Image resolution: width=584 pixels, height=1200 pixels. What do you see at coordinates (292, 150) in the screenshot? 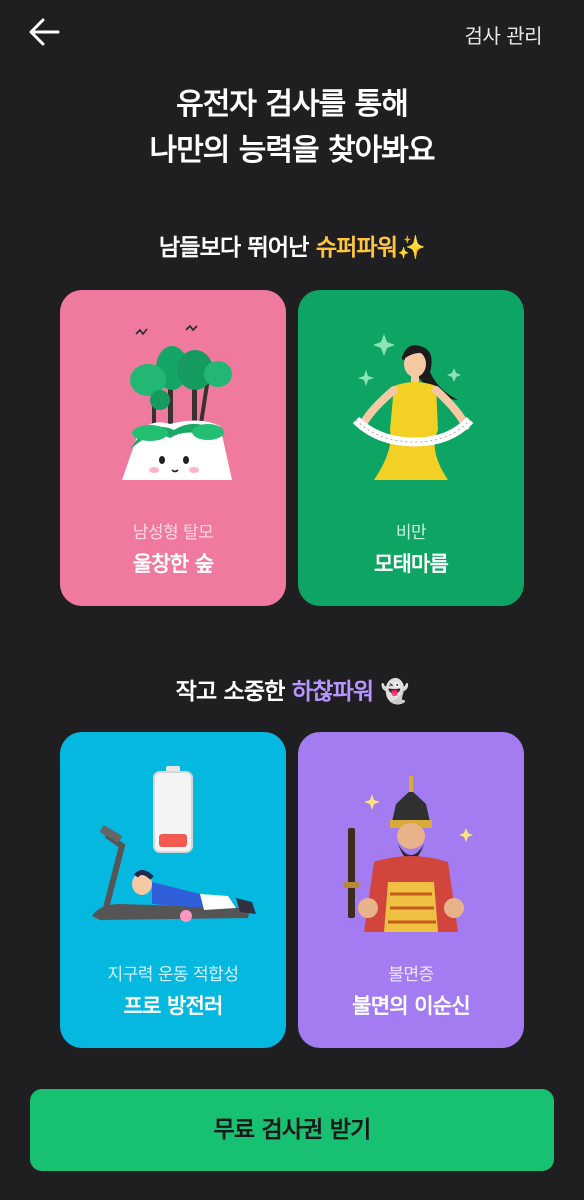
I see `headline-line-2: 나만의 능력을 찾아봐요` at bounding box center [292, 150].